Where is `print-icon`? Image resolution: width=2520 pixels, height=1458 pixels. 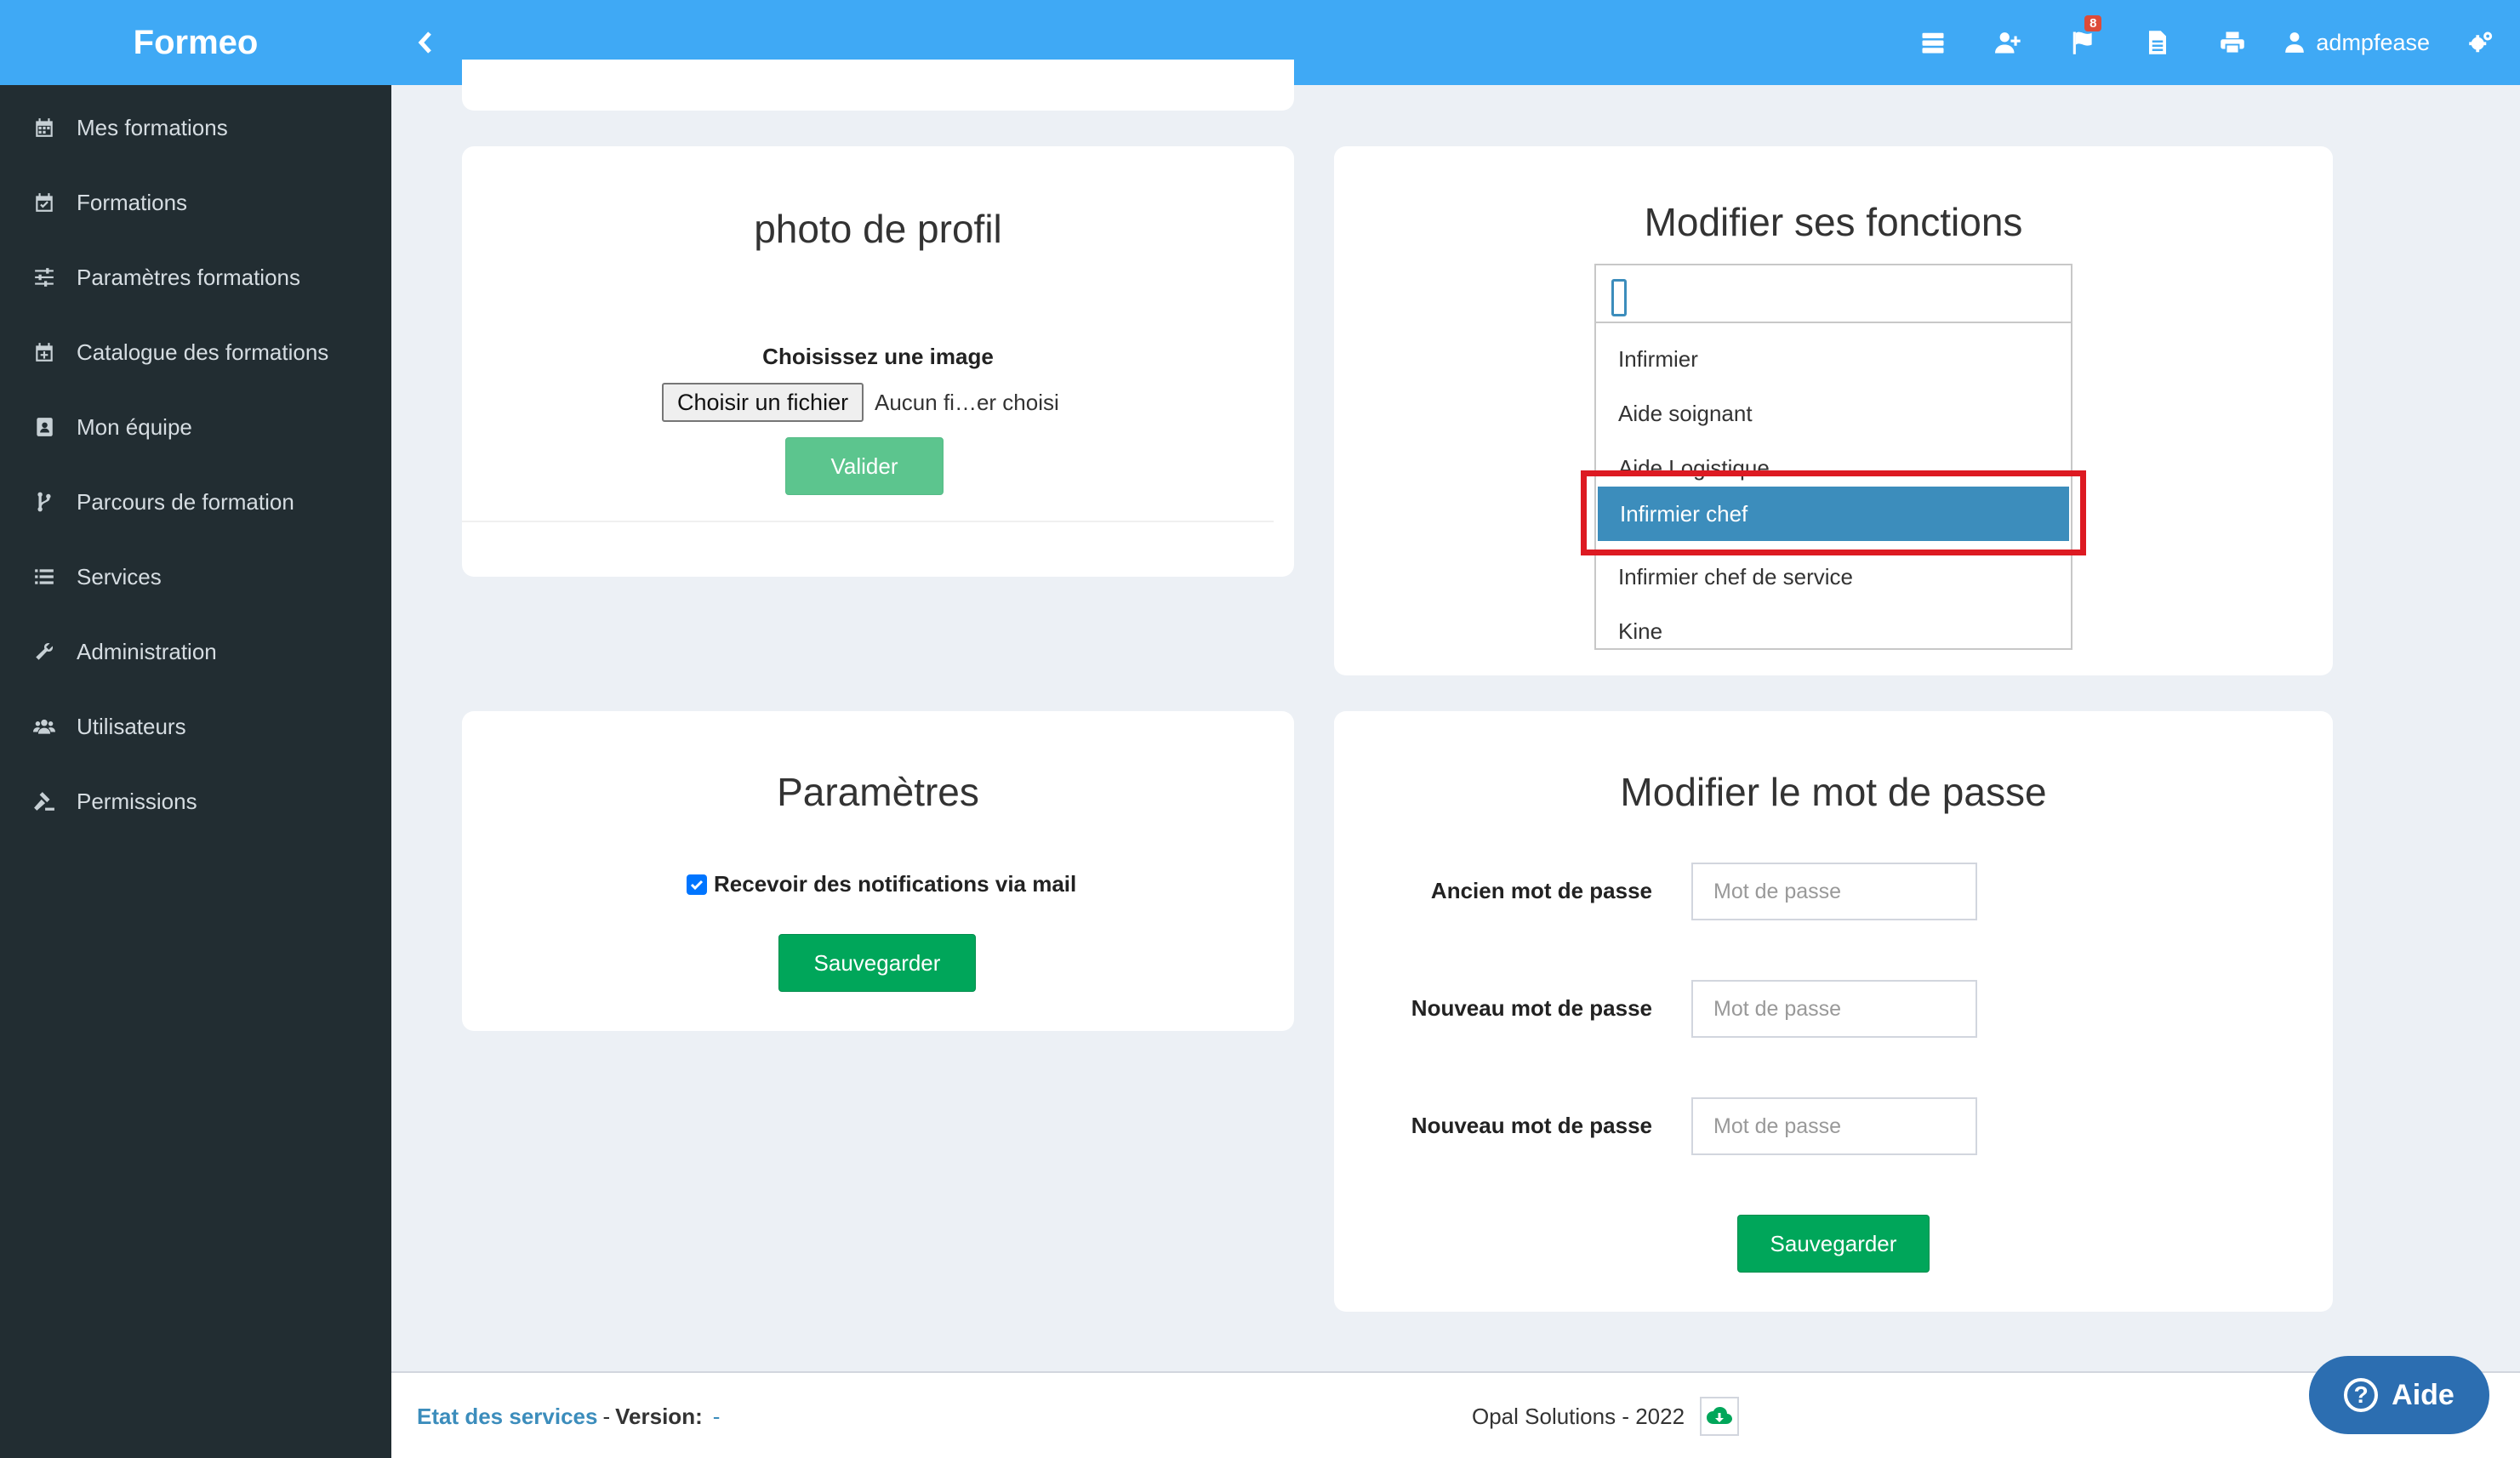
print-icon is located at coordinates (2233, 42).